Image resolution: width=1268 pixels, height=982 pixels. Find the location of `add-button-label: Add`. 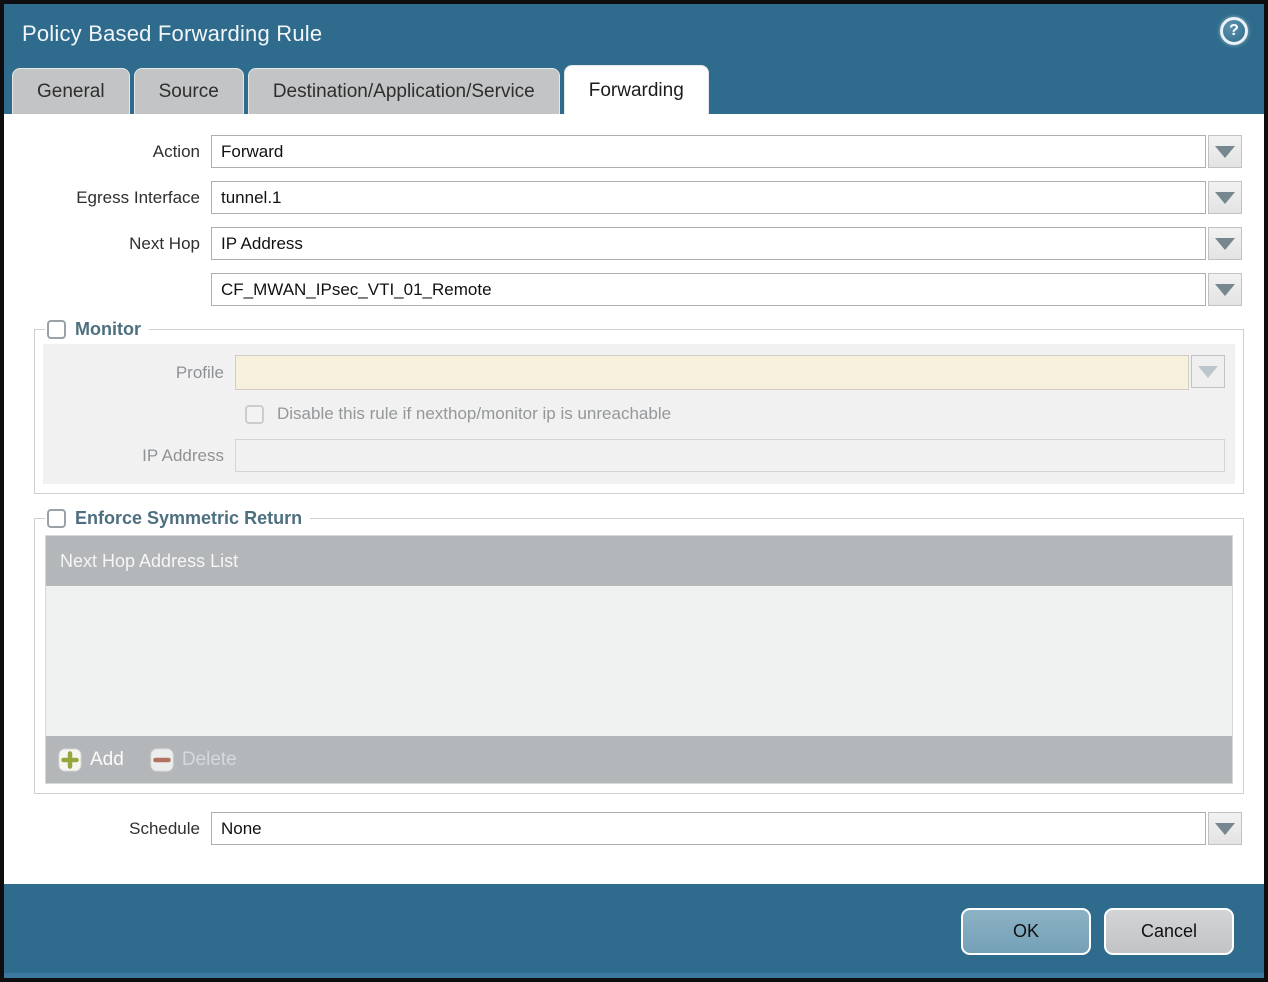

add-button-label: Add is located at coordinates (107, 759).